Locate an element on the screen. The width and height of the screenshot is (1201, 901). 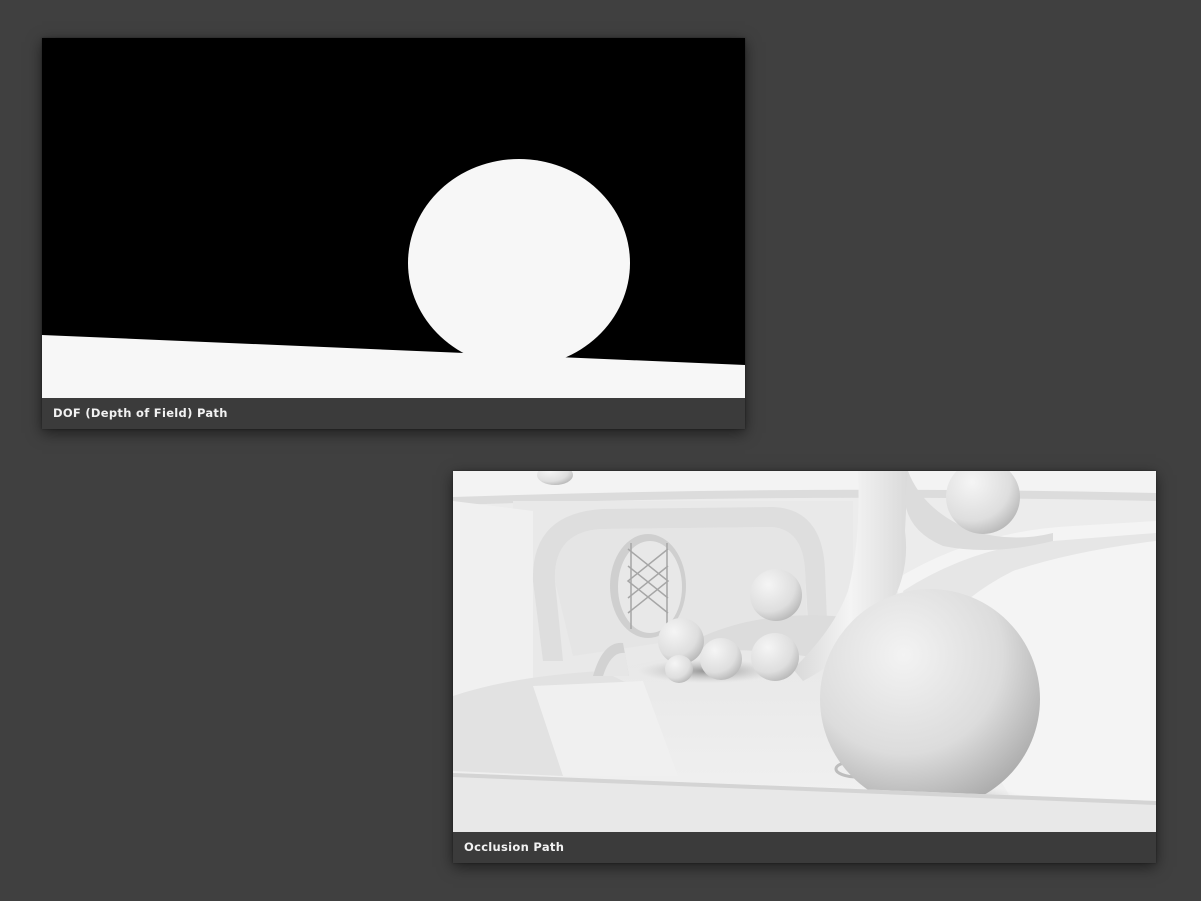
dof-sphere is located at coordinates (519, 263).